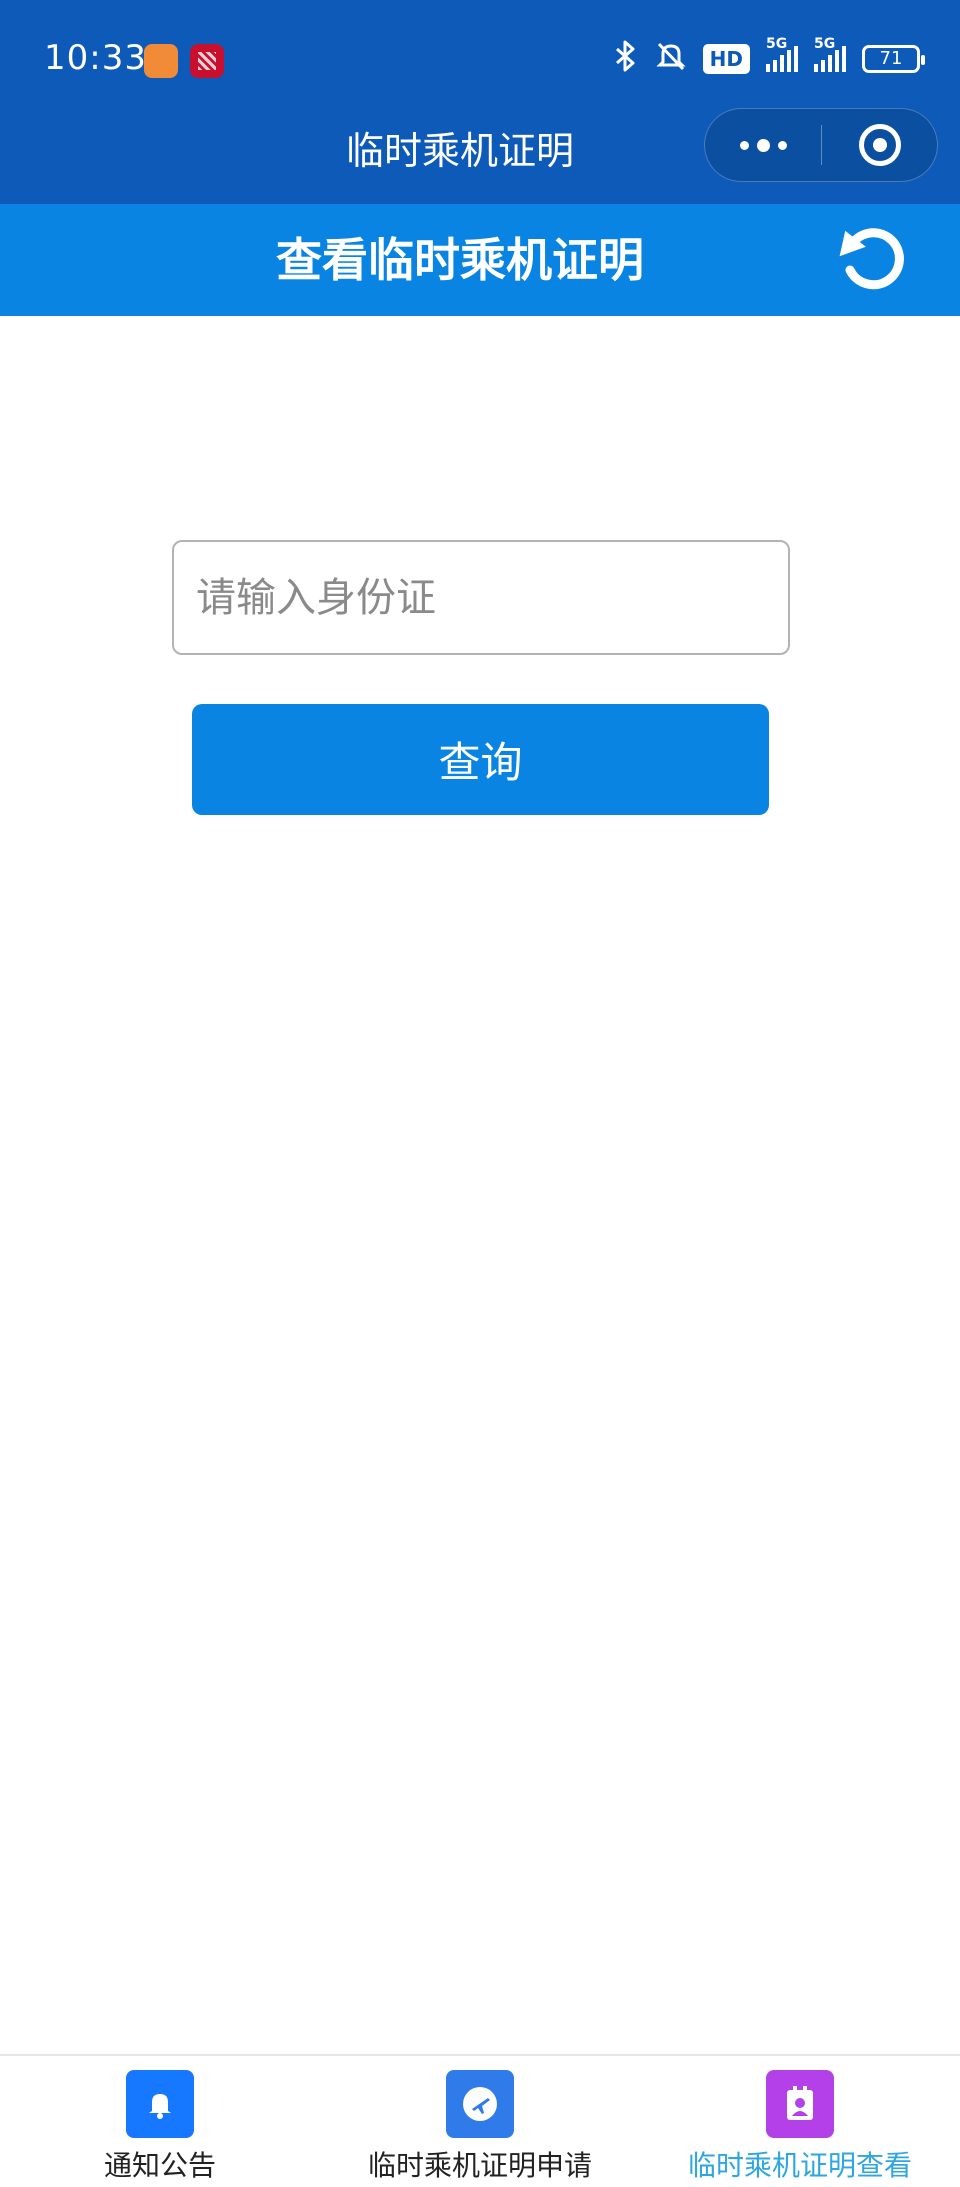  I want to click on close-mini-program-button, so click(879, 145).